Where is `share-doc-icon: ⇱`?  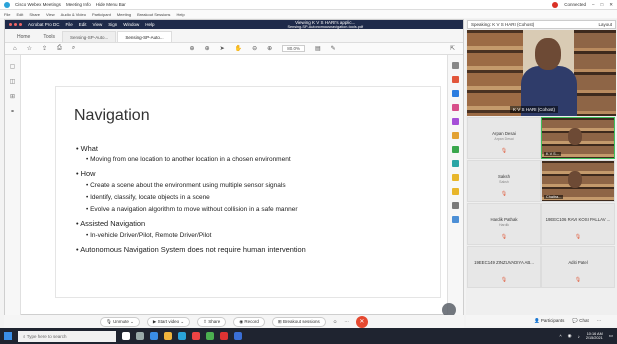
share-doc-icon: ⇱ is located at coordinates (452, 48).